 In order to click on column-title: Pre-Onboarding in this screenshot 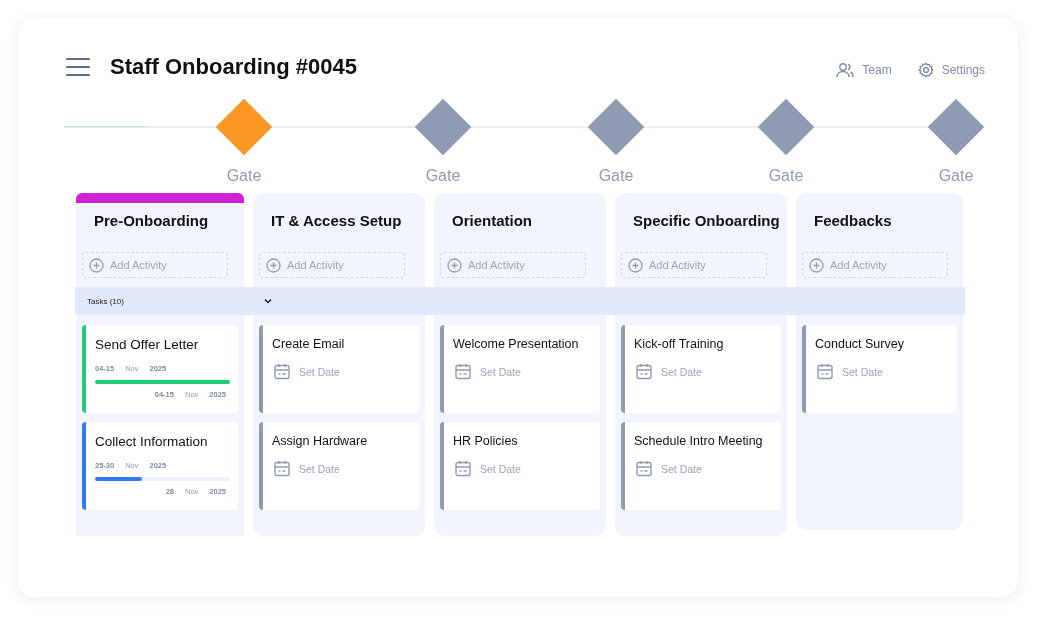, I will do `click(152, 221)`.